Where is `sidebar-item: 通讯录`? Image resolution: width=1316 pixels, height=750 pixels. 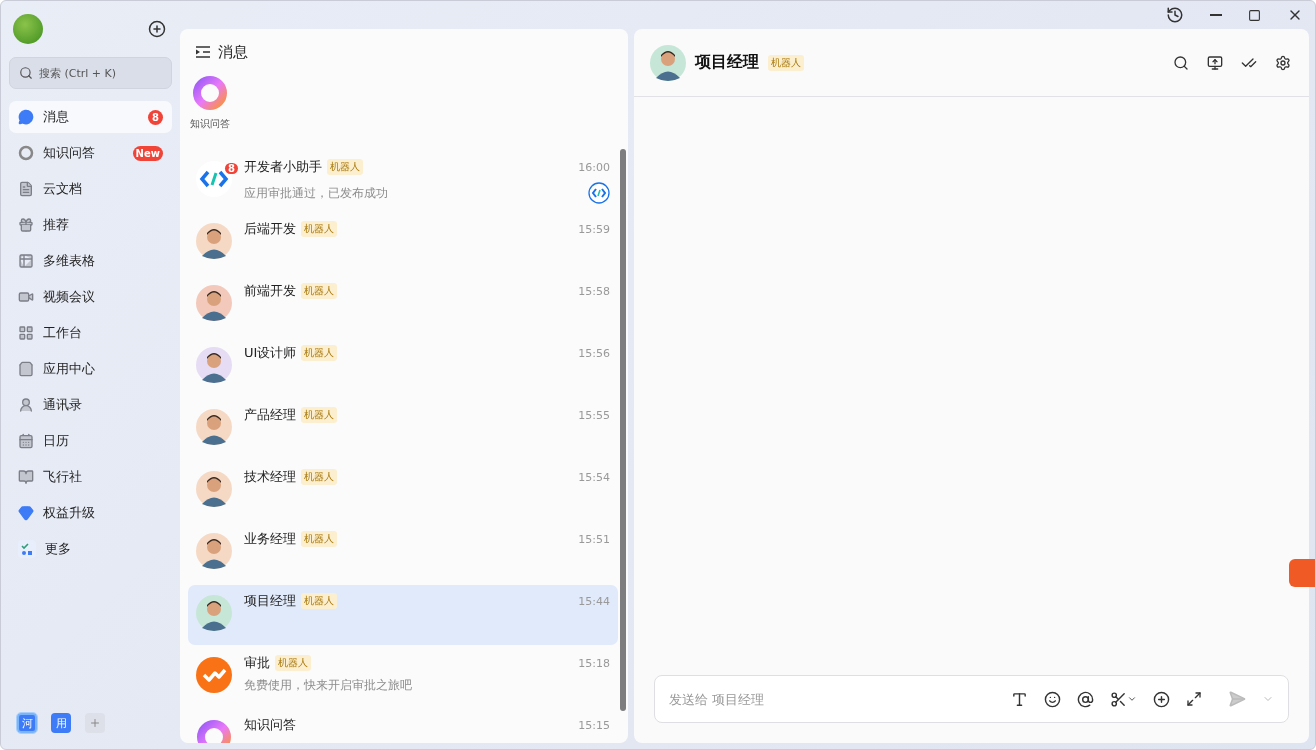 sidebar-item: 通讯录 is located at coordinates (90, 405).